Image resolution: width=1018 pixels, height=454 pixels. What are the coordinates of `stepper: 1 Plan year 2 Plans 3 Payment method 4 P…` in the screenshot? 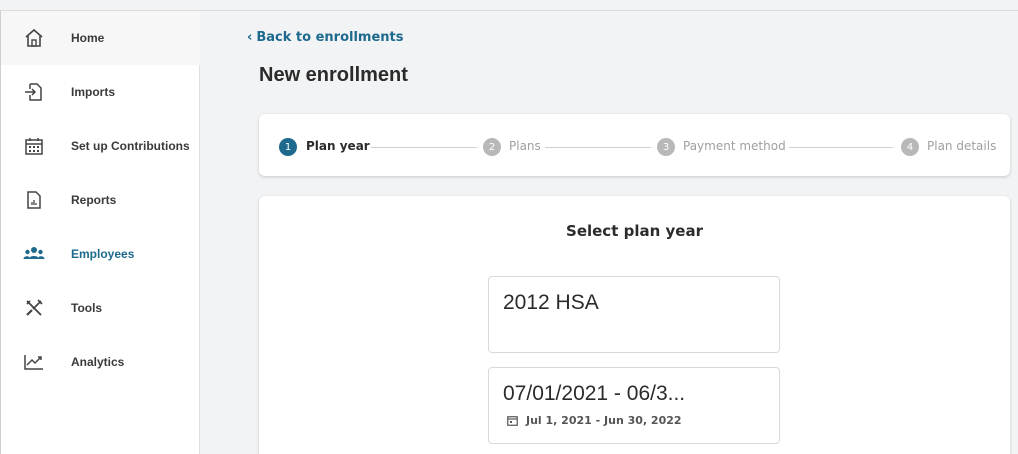 It's located at (634, 145).